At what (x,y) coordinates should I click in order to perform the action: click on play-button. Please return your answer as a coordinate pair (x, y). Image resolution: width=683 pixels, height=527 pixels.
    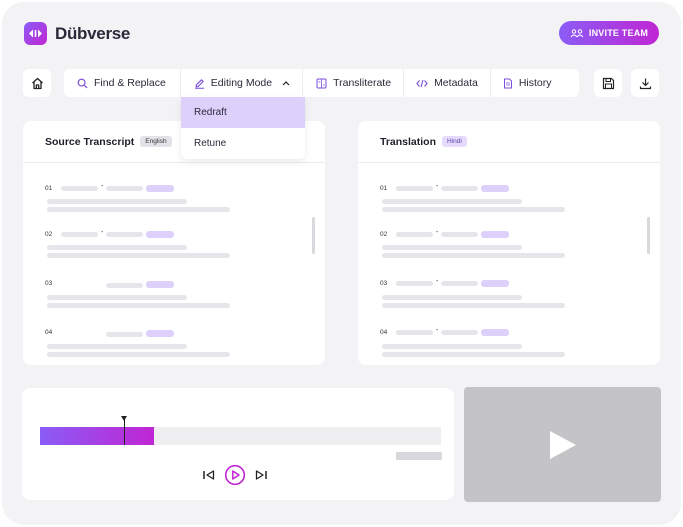
    Looking at the image, I should click on (235, 475).